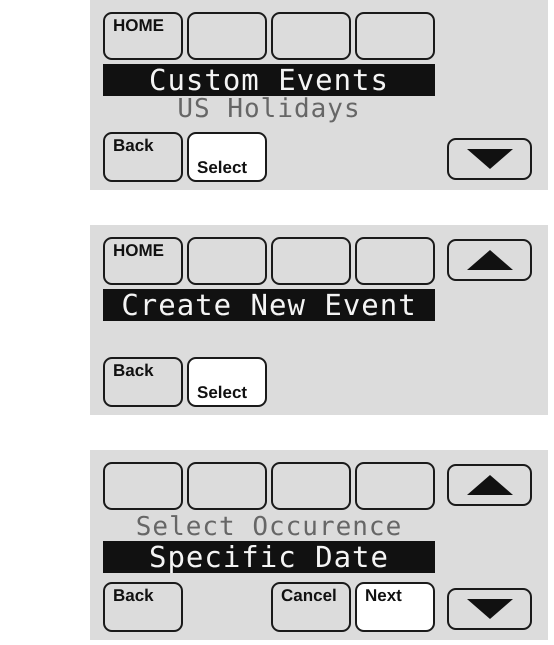  Describe the element at coordinates (269, 109) in the screenshot. I see `display-line: US Holidays` at that location.